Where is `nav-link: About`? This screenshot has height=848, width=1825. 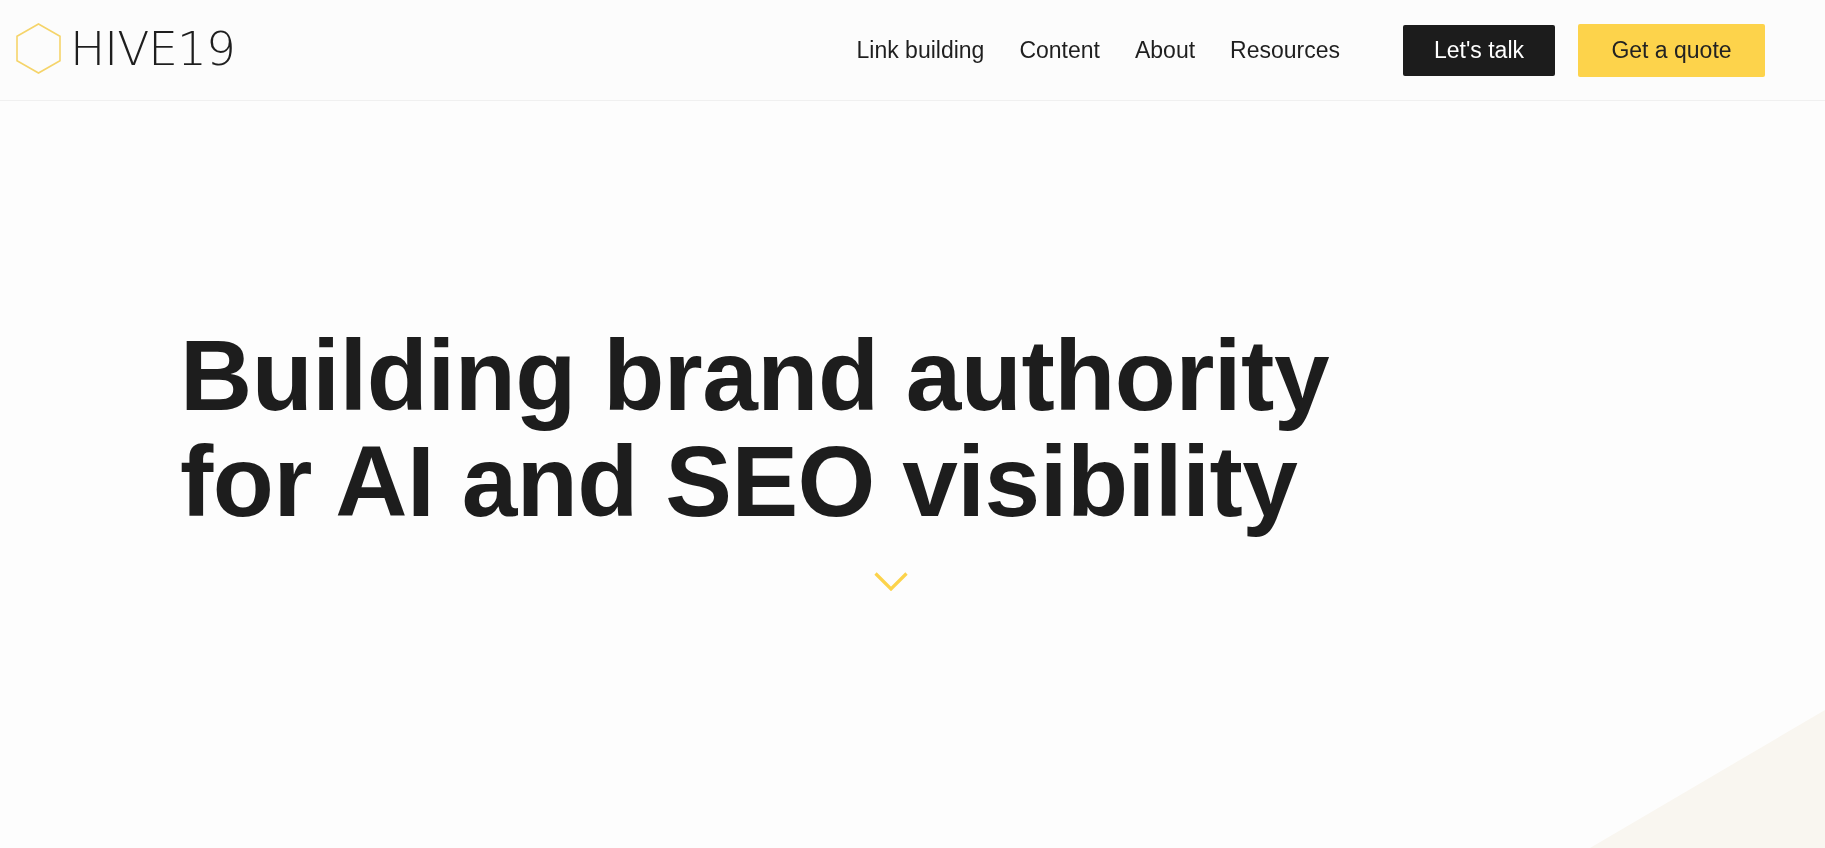 nav-link: About is located at coordinates (1165, 50).